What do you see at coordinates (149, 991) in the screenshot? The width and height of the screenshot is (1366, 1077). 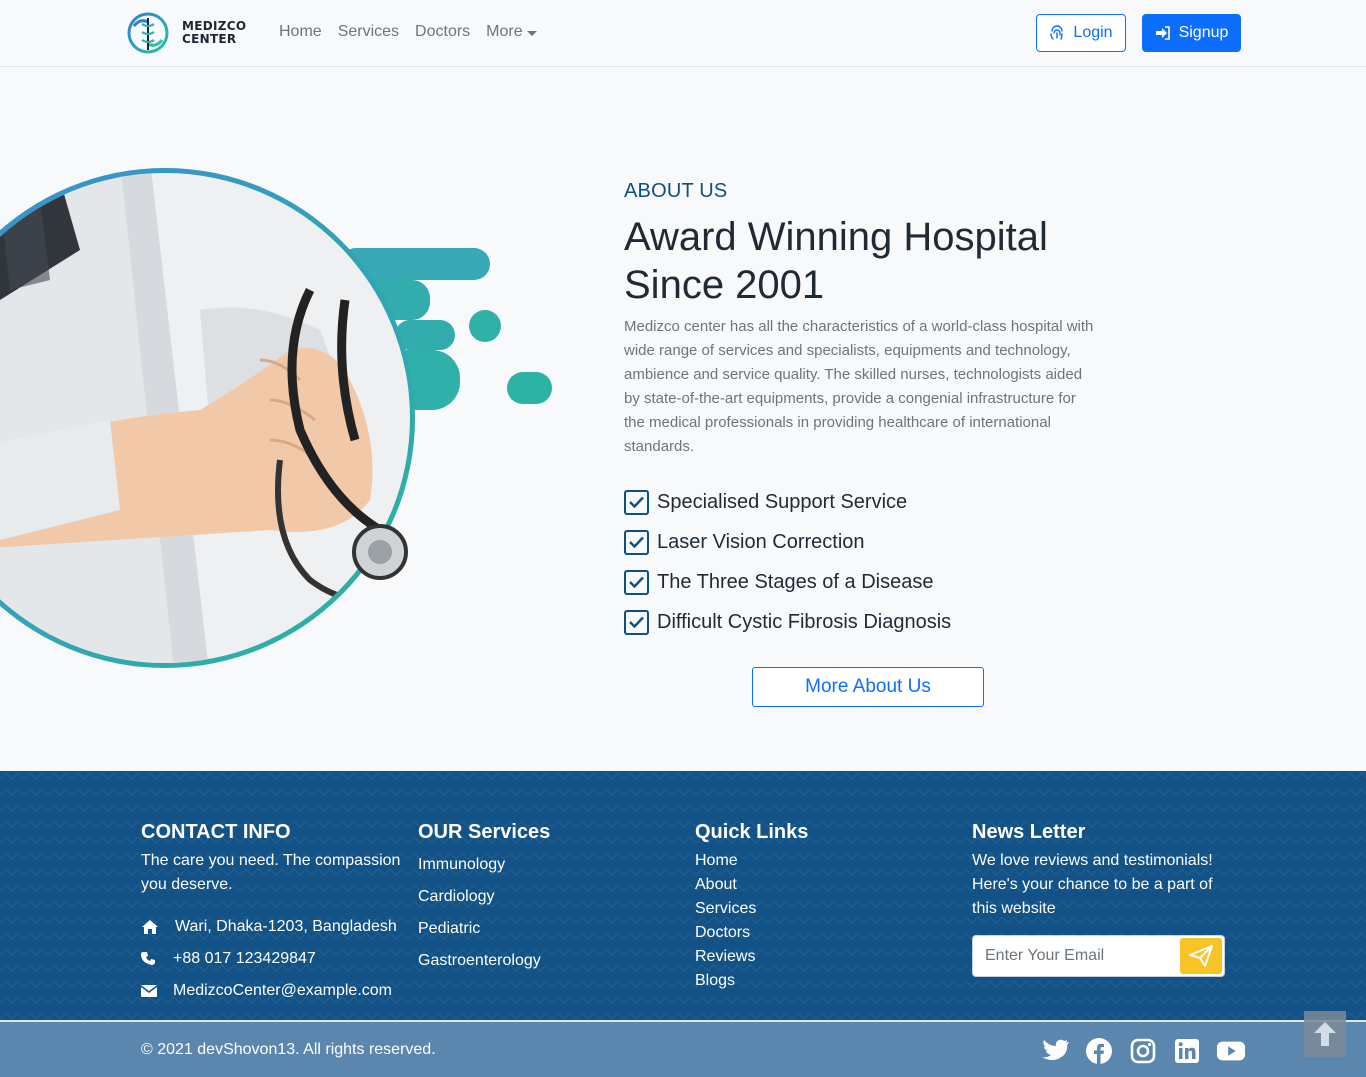 I see `envelope-icon` at bounding box center [149, 991].